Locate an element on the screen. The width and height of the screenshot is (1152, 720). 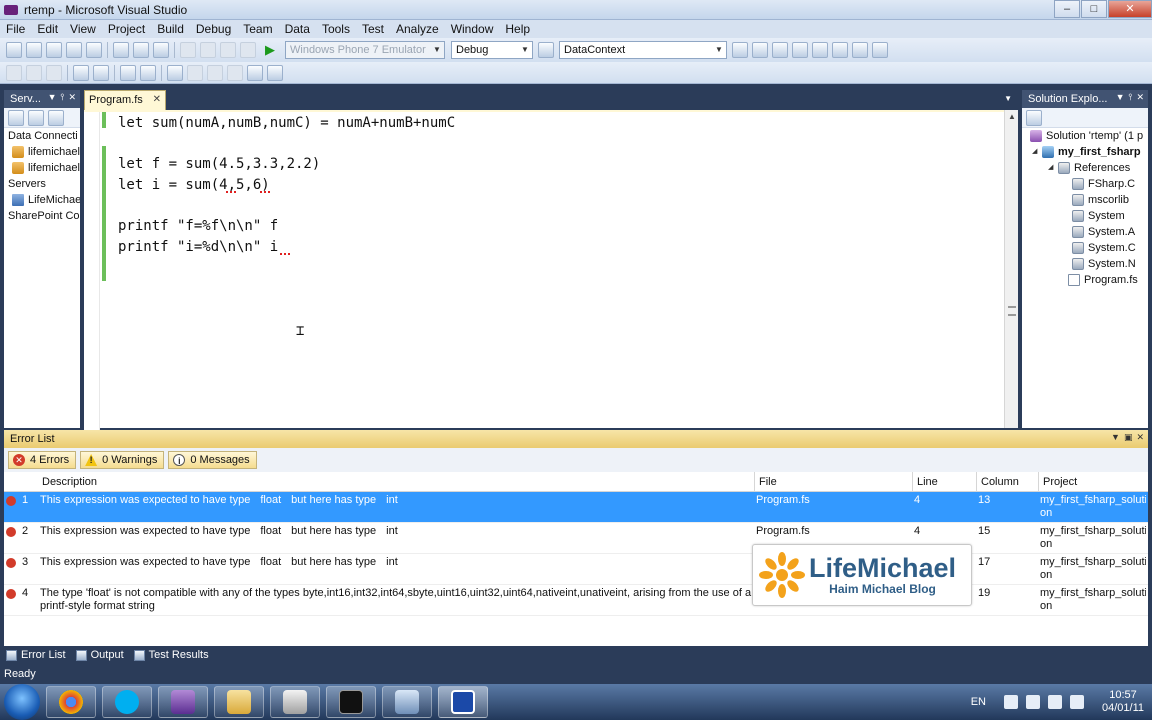
tree-item-reference: System is located at coordinates (1085, 216).